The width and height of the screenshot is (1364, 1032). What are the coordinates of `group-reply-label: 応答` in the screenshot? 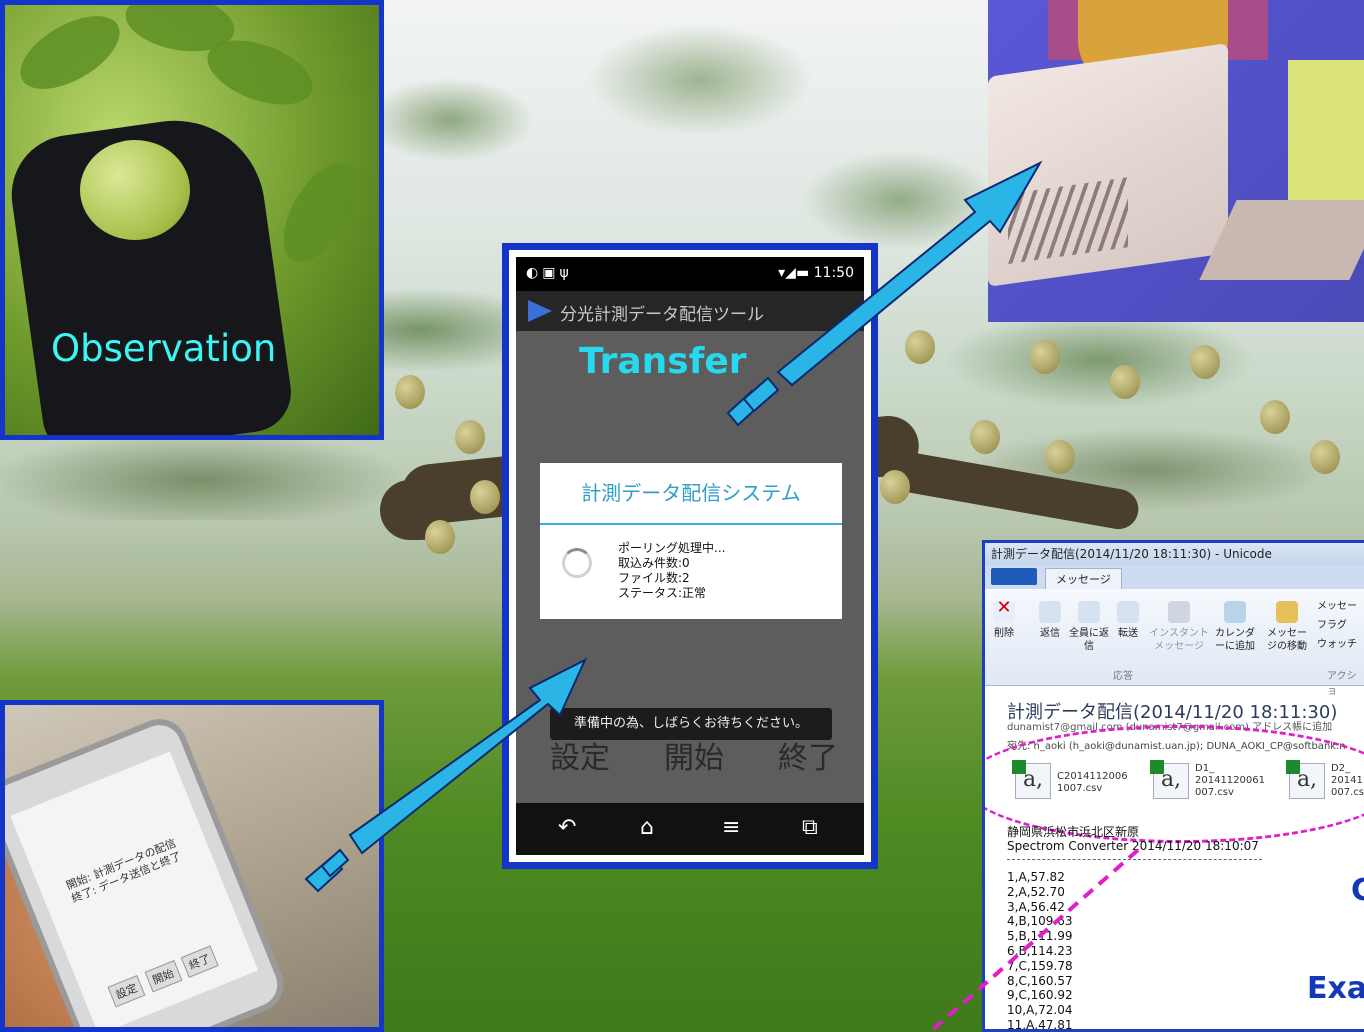 It's located at (1123, 676).